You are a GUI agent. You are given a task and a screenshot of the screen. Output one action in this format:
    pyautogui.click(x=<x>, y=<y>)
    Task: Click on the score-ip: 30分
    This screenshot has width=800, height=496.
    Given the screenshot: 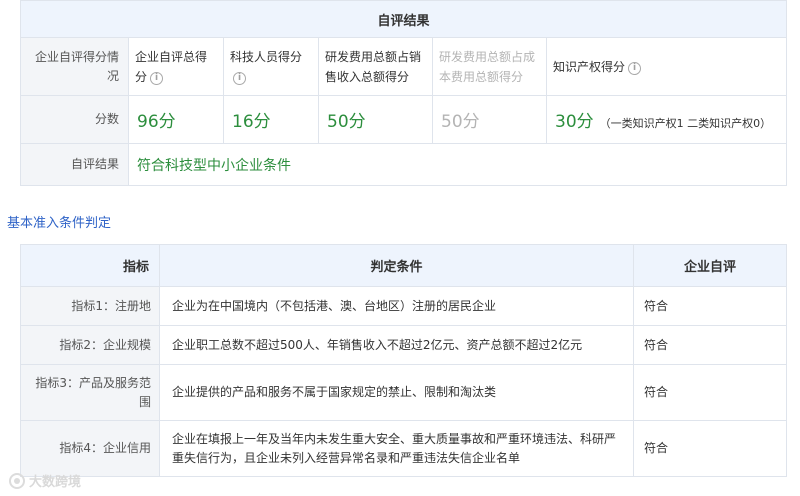 What is the action you would take?
    pyautogui.click(x=574, y=122)
    